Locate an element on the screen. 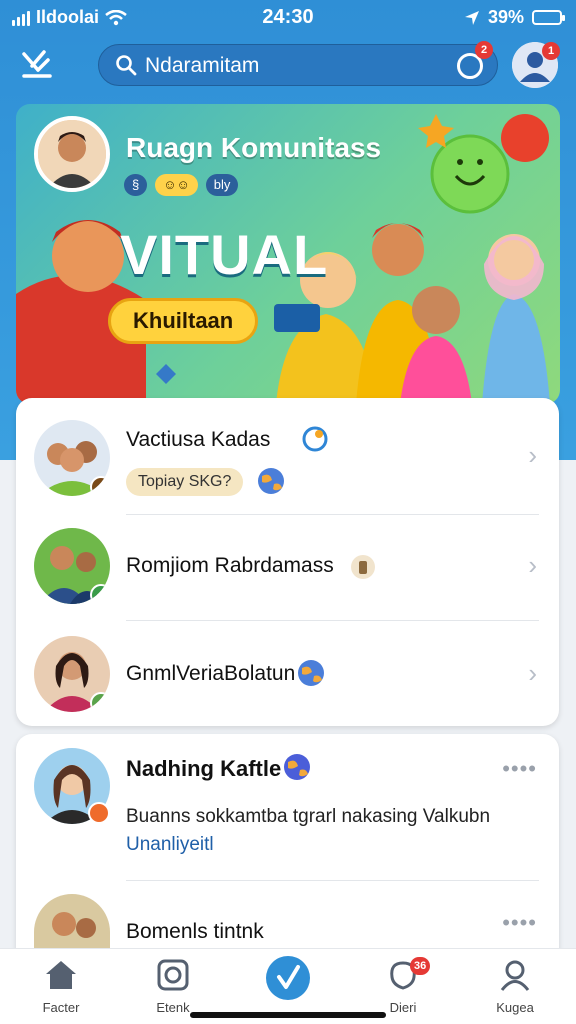 This screenshot has width=576, height=1024. status-bar: Ildoolai 24:30 39% is located at coordinates (288, 18).